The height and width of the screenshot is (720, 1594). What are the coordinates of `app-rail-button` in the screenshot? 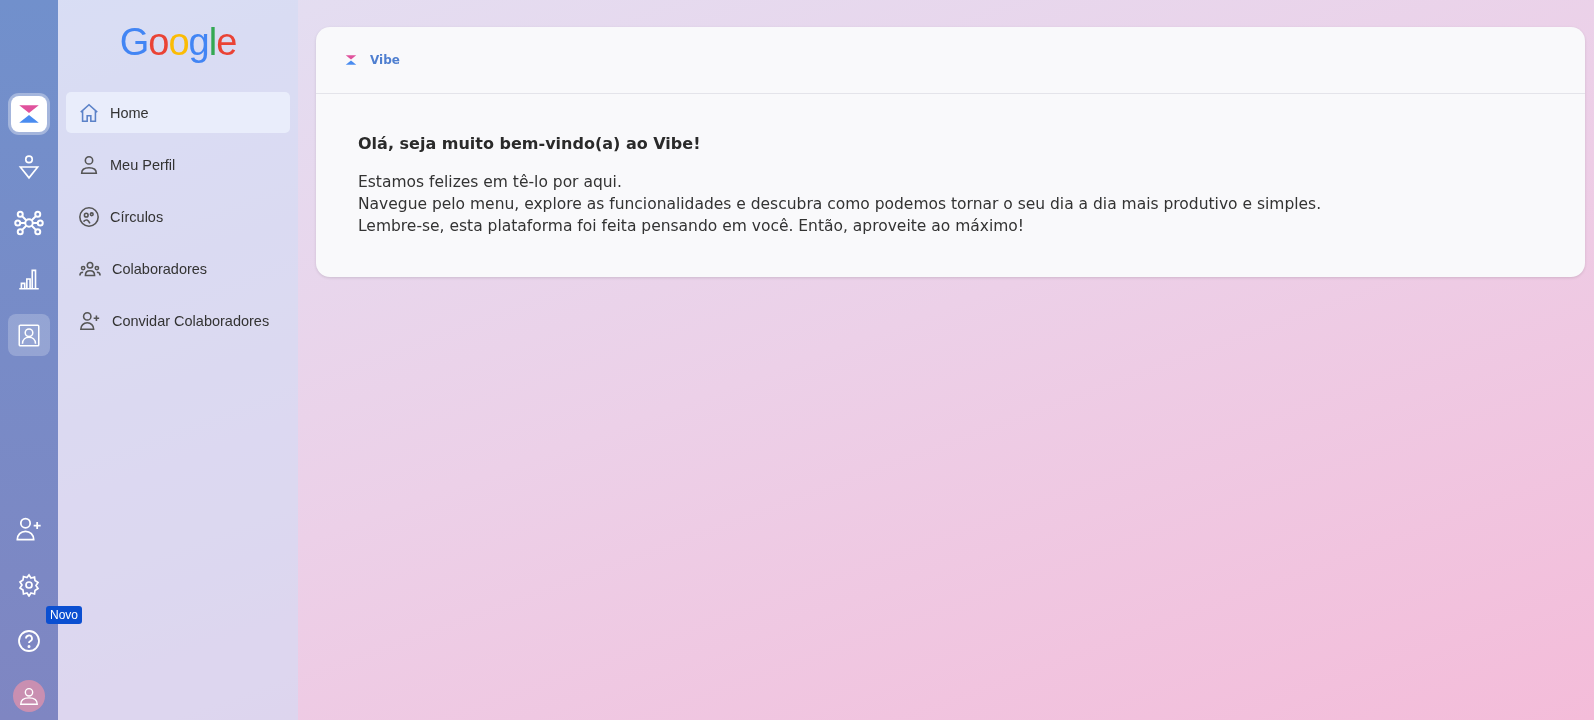 It's located at (29, 114).